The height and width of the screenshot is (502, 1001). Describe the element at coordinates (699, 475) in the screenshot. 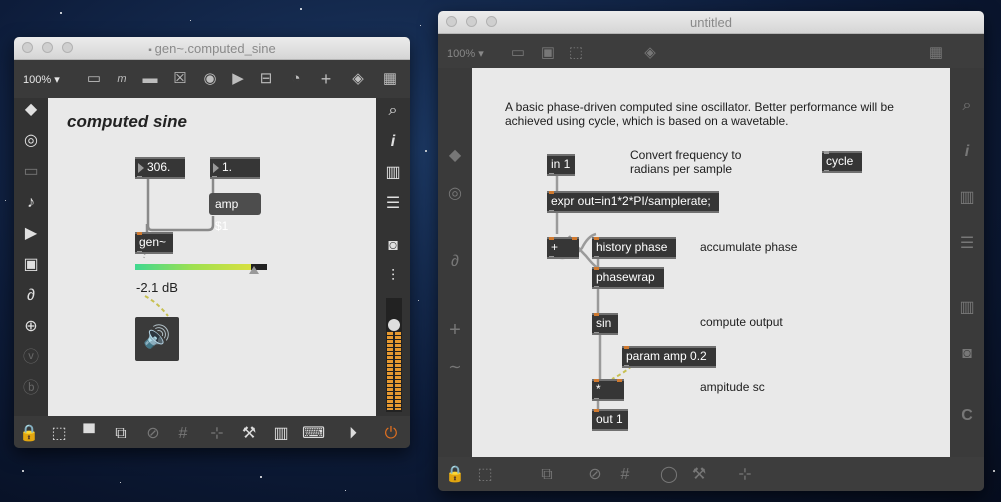

I see `hammer-icon: ⚒` at that location.